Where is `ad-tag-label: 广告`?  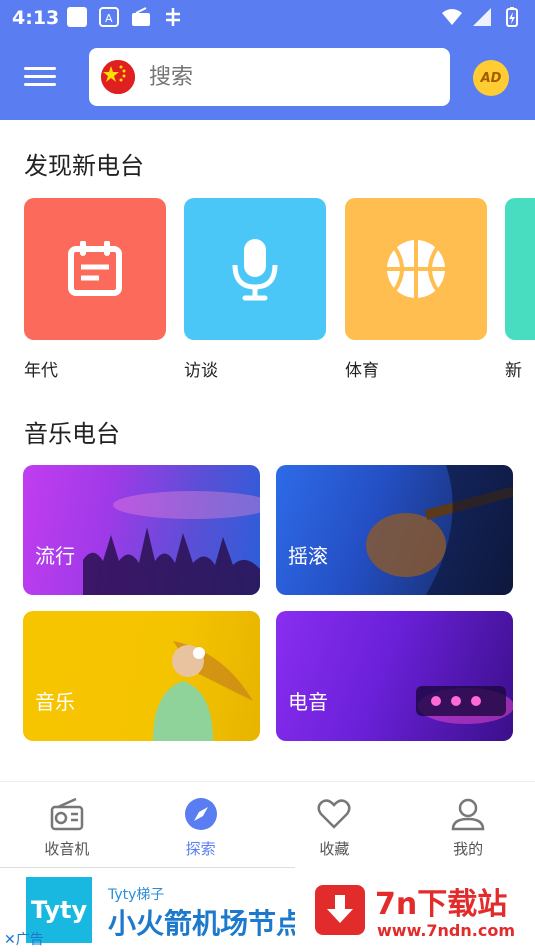
ad-tag-label: 广告 is located at coordinates (29, 940).